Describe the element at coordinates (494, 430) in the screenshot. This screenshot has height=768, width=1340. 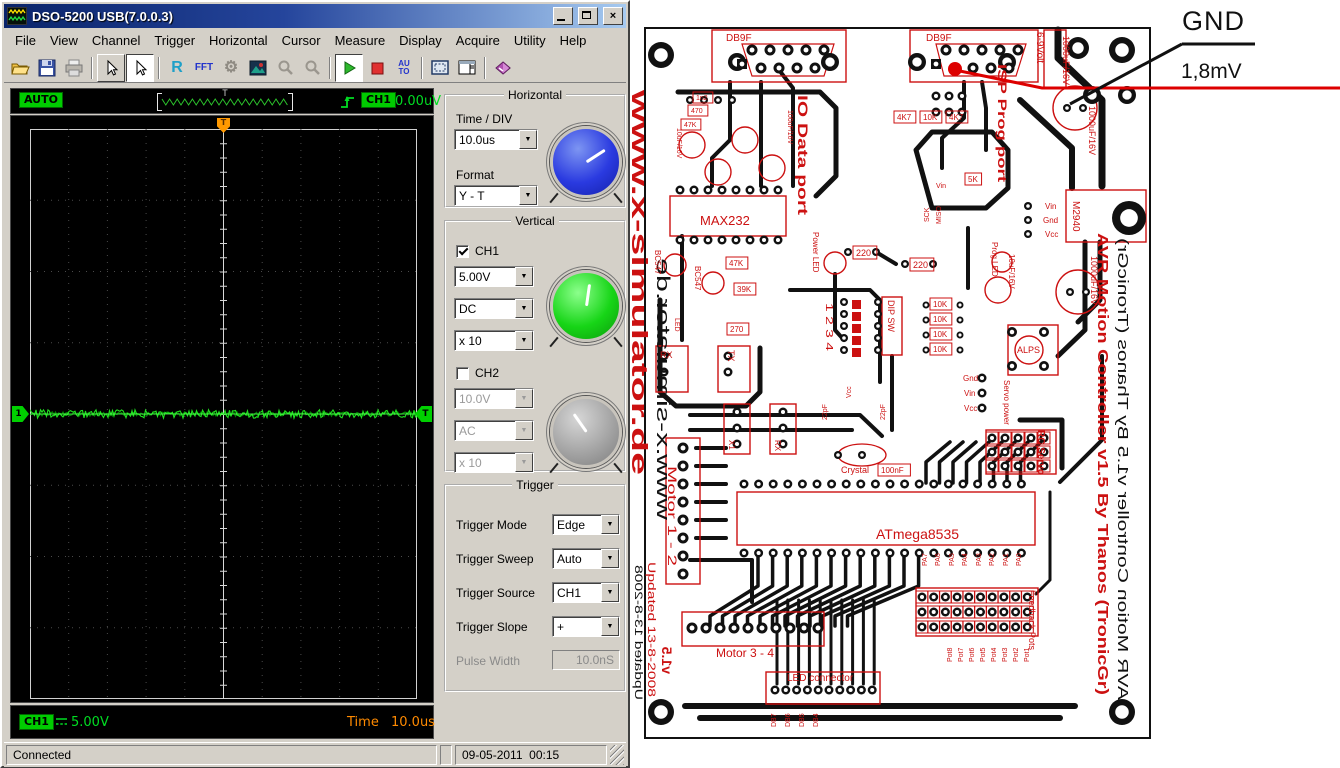
I see `ch2-coupling-select: AC ▼` at that location.